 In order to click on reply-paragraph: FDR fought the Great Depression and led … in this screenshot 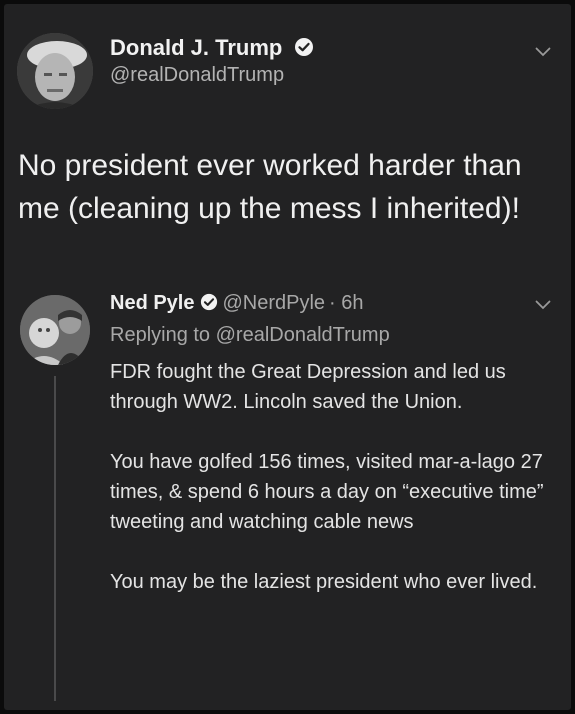, I will do `click(308, 387)`.